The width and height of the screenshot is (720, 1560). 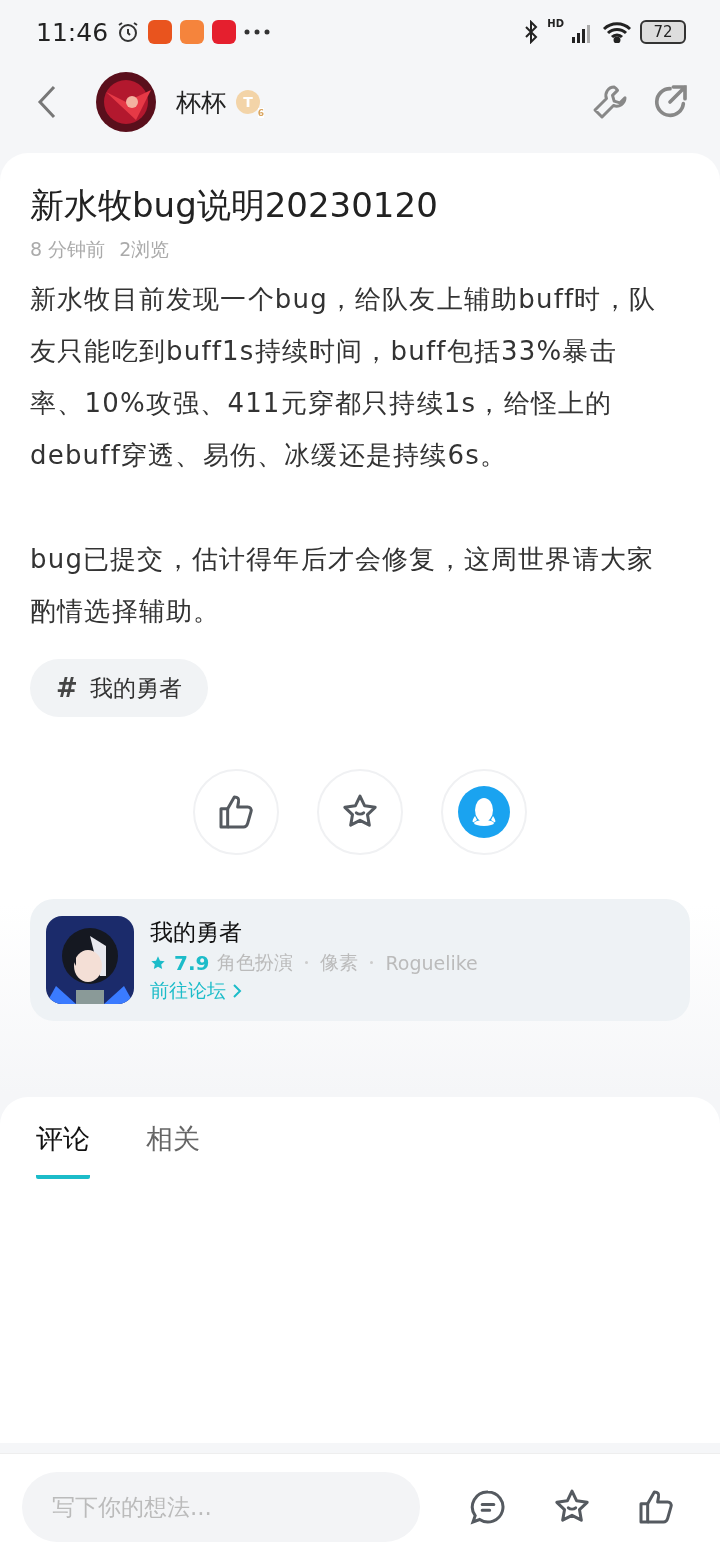 What do you see at coordinates (192, 32) in the screenshot?
I see `store-notification-icon` at bounding box center [192, 32].